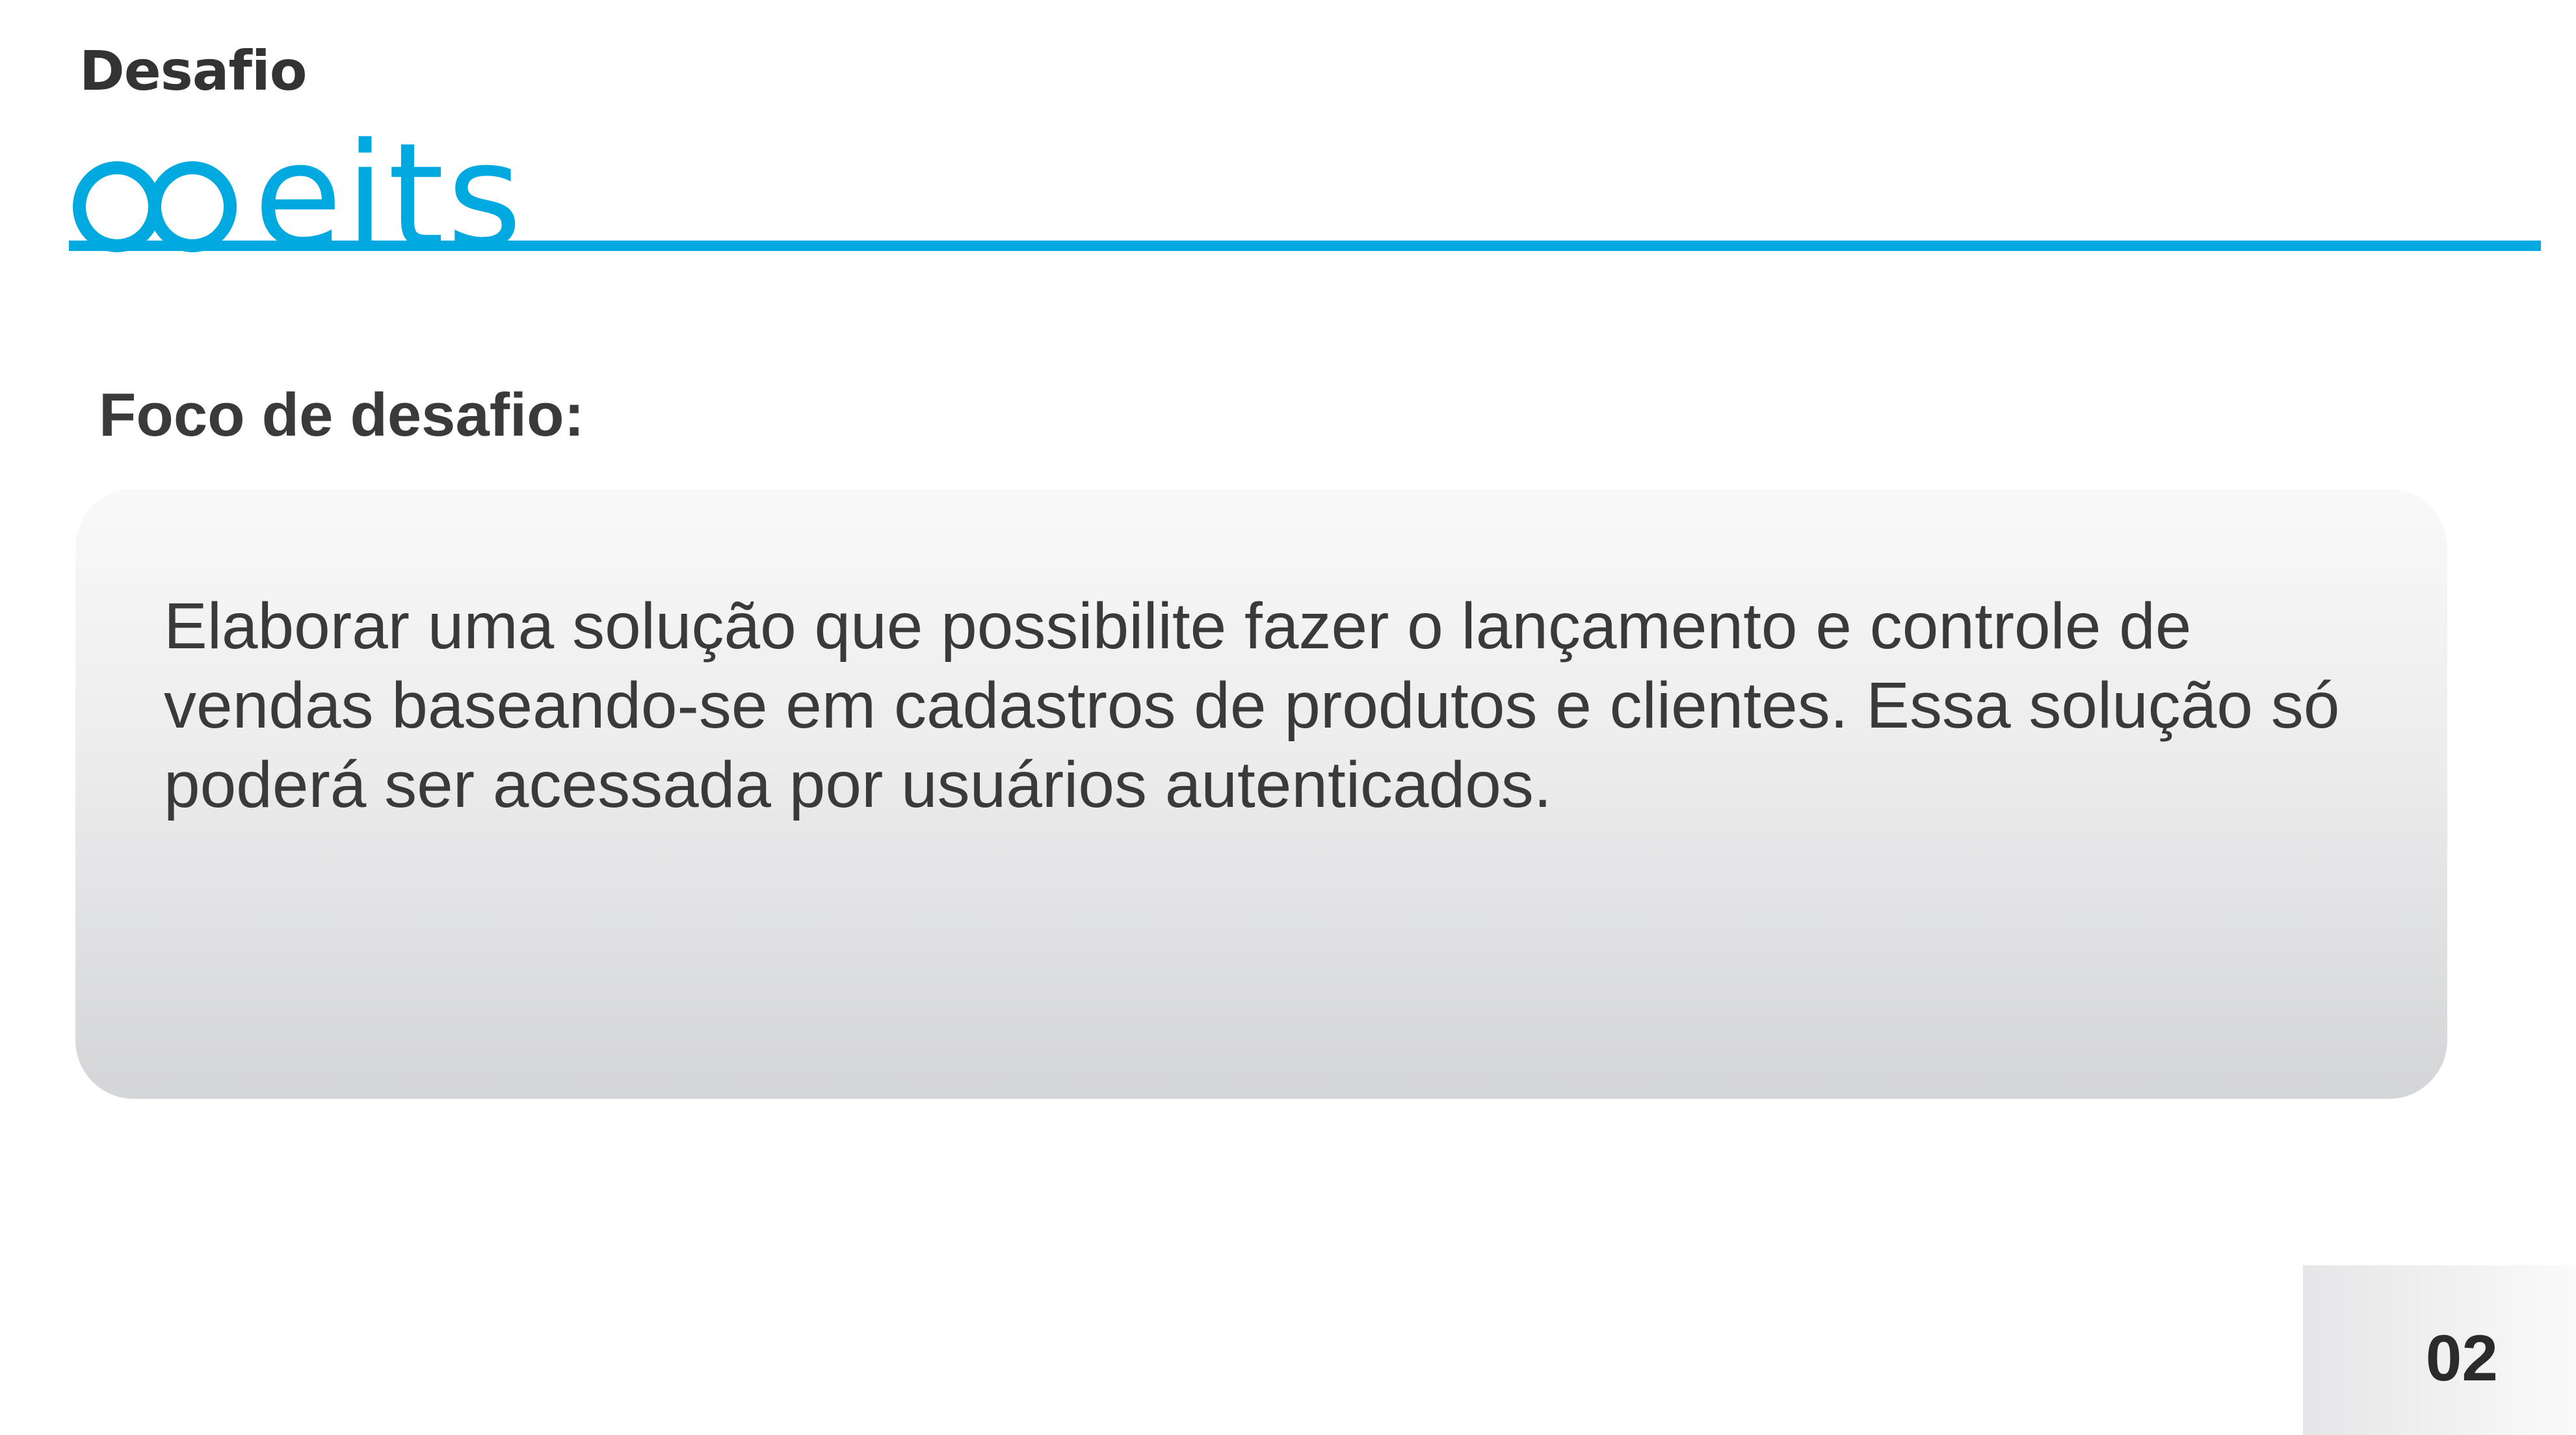  I want to click on page-number-box: 02, so click(2439, 1350).